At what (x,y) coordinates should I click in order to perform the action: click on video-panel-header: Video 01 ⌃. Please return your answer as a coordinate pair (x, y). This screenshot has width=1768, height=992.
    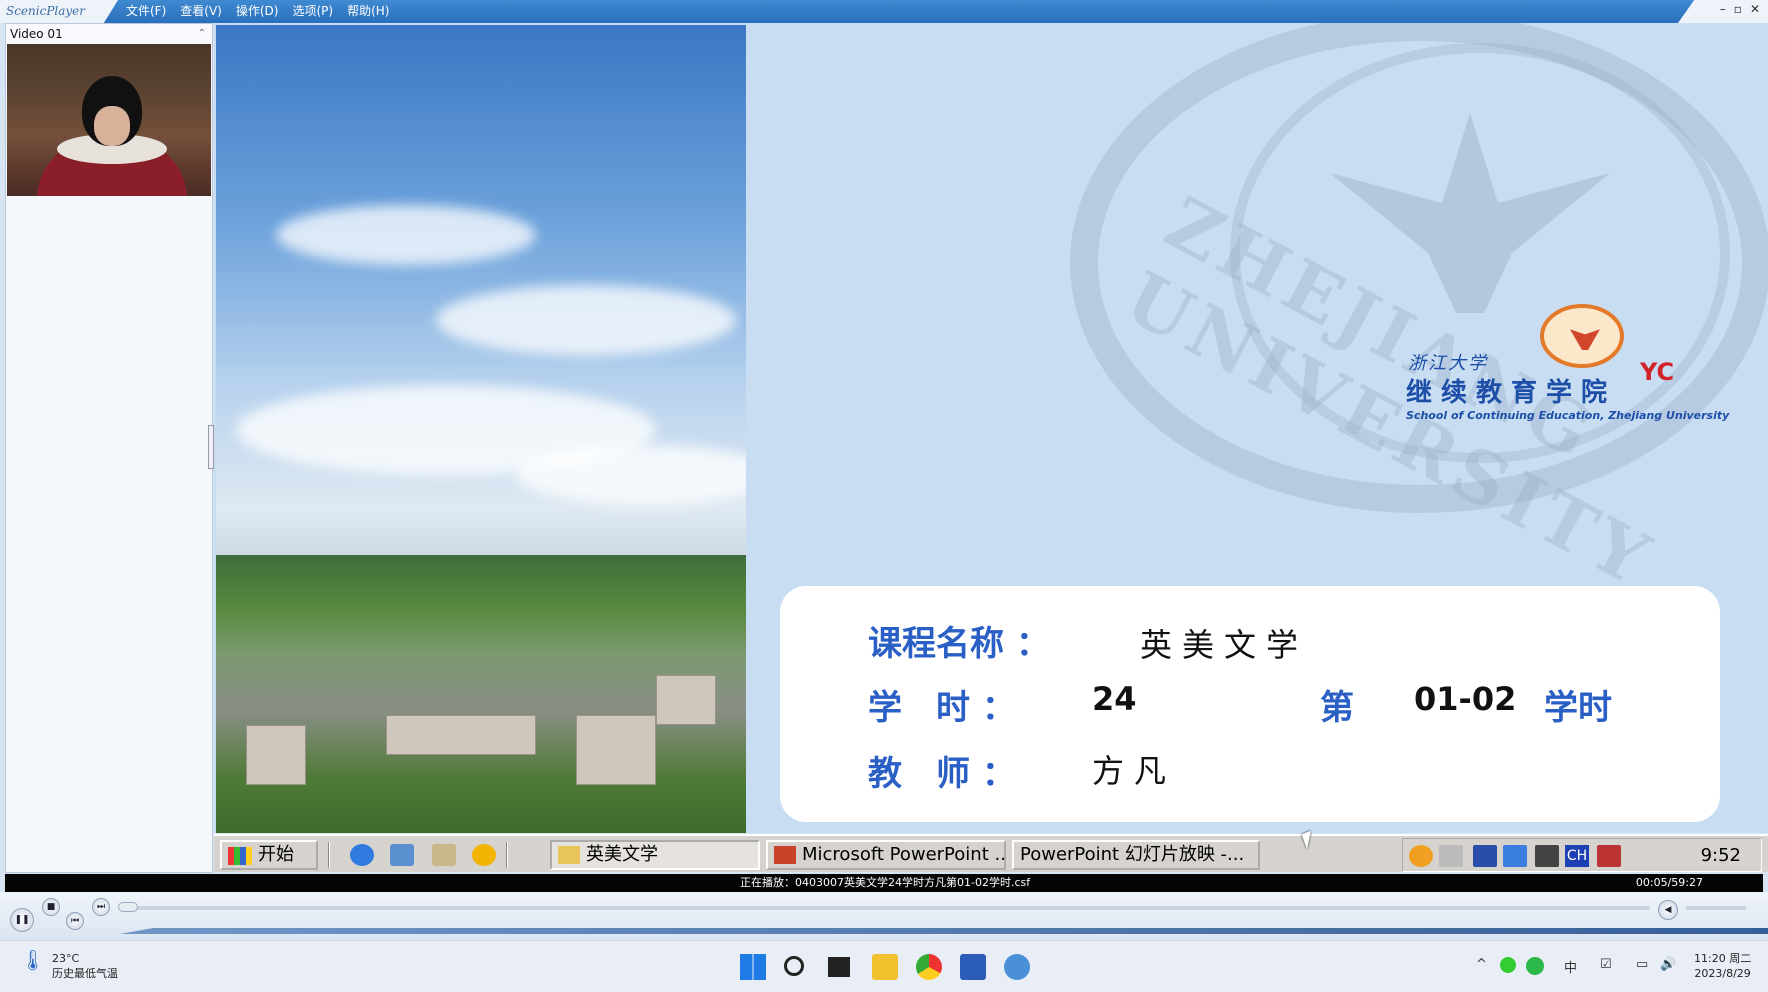
    Looking at the image, I should click on (109, 34).